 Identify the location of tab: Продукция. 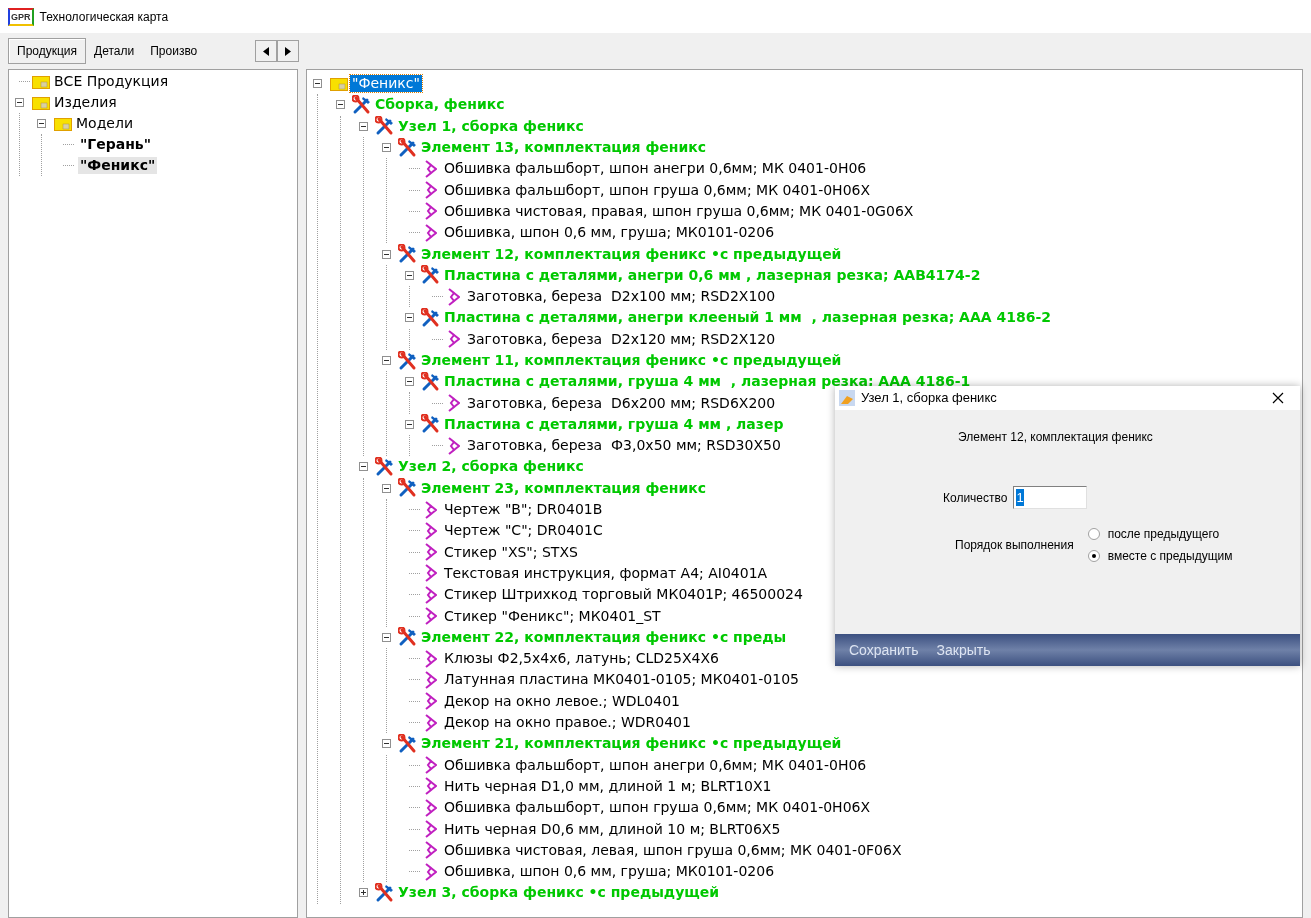
(47, 51).